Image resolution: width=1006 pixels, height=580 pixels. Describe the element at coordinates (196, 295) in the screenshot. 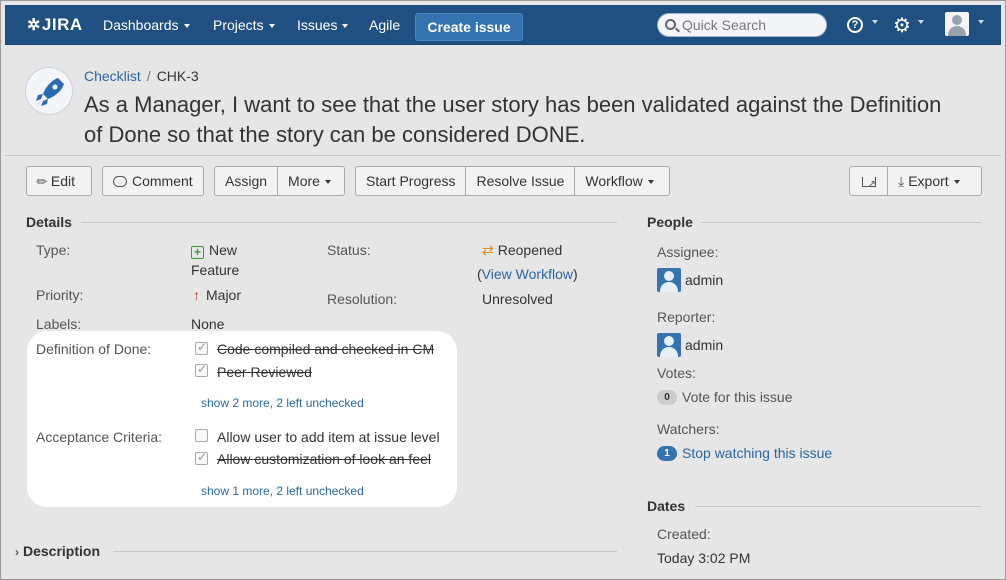

I see `arrow-up-icon: ↑` at that location.